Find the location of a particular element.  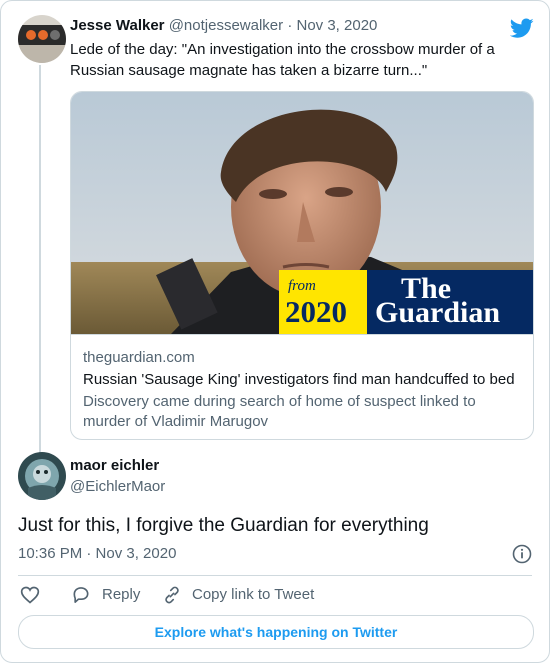

explore-twitter-button: Explore what's happening on Twitter is located at coordinates (276, 632).